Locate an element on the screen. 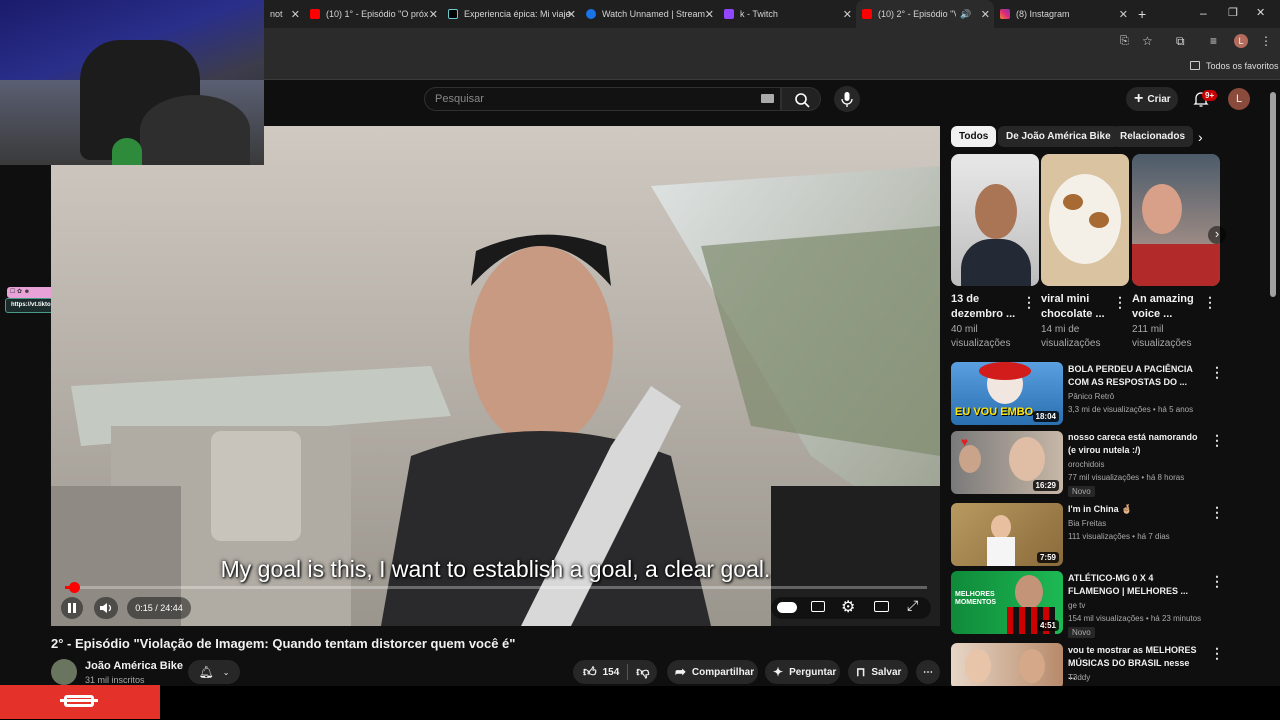 This screenshot has width=1280, height=720. profile-avatar: L is located at coordinates (1241, 41).